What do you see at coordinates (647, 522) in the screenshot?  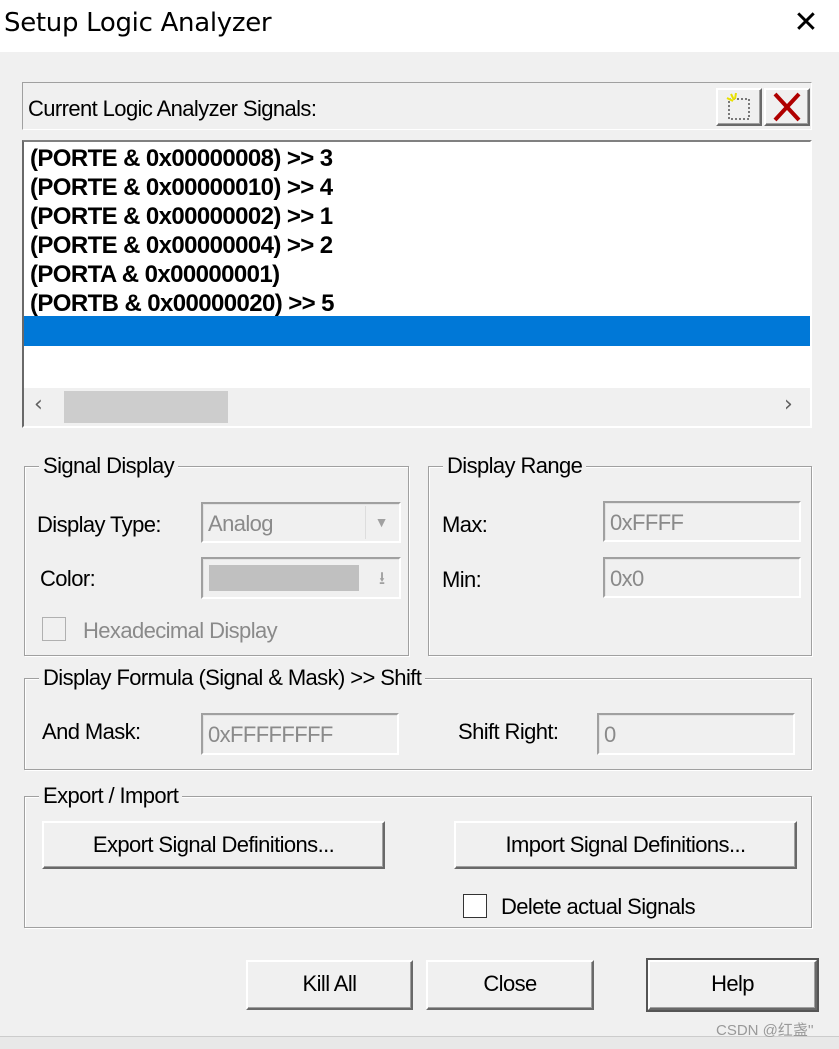 I see `max-value: 0xFFFF` at bounding box center [647, 522].